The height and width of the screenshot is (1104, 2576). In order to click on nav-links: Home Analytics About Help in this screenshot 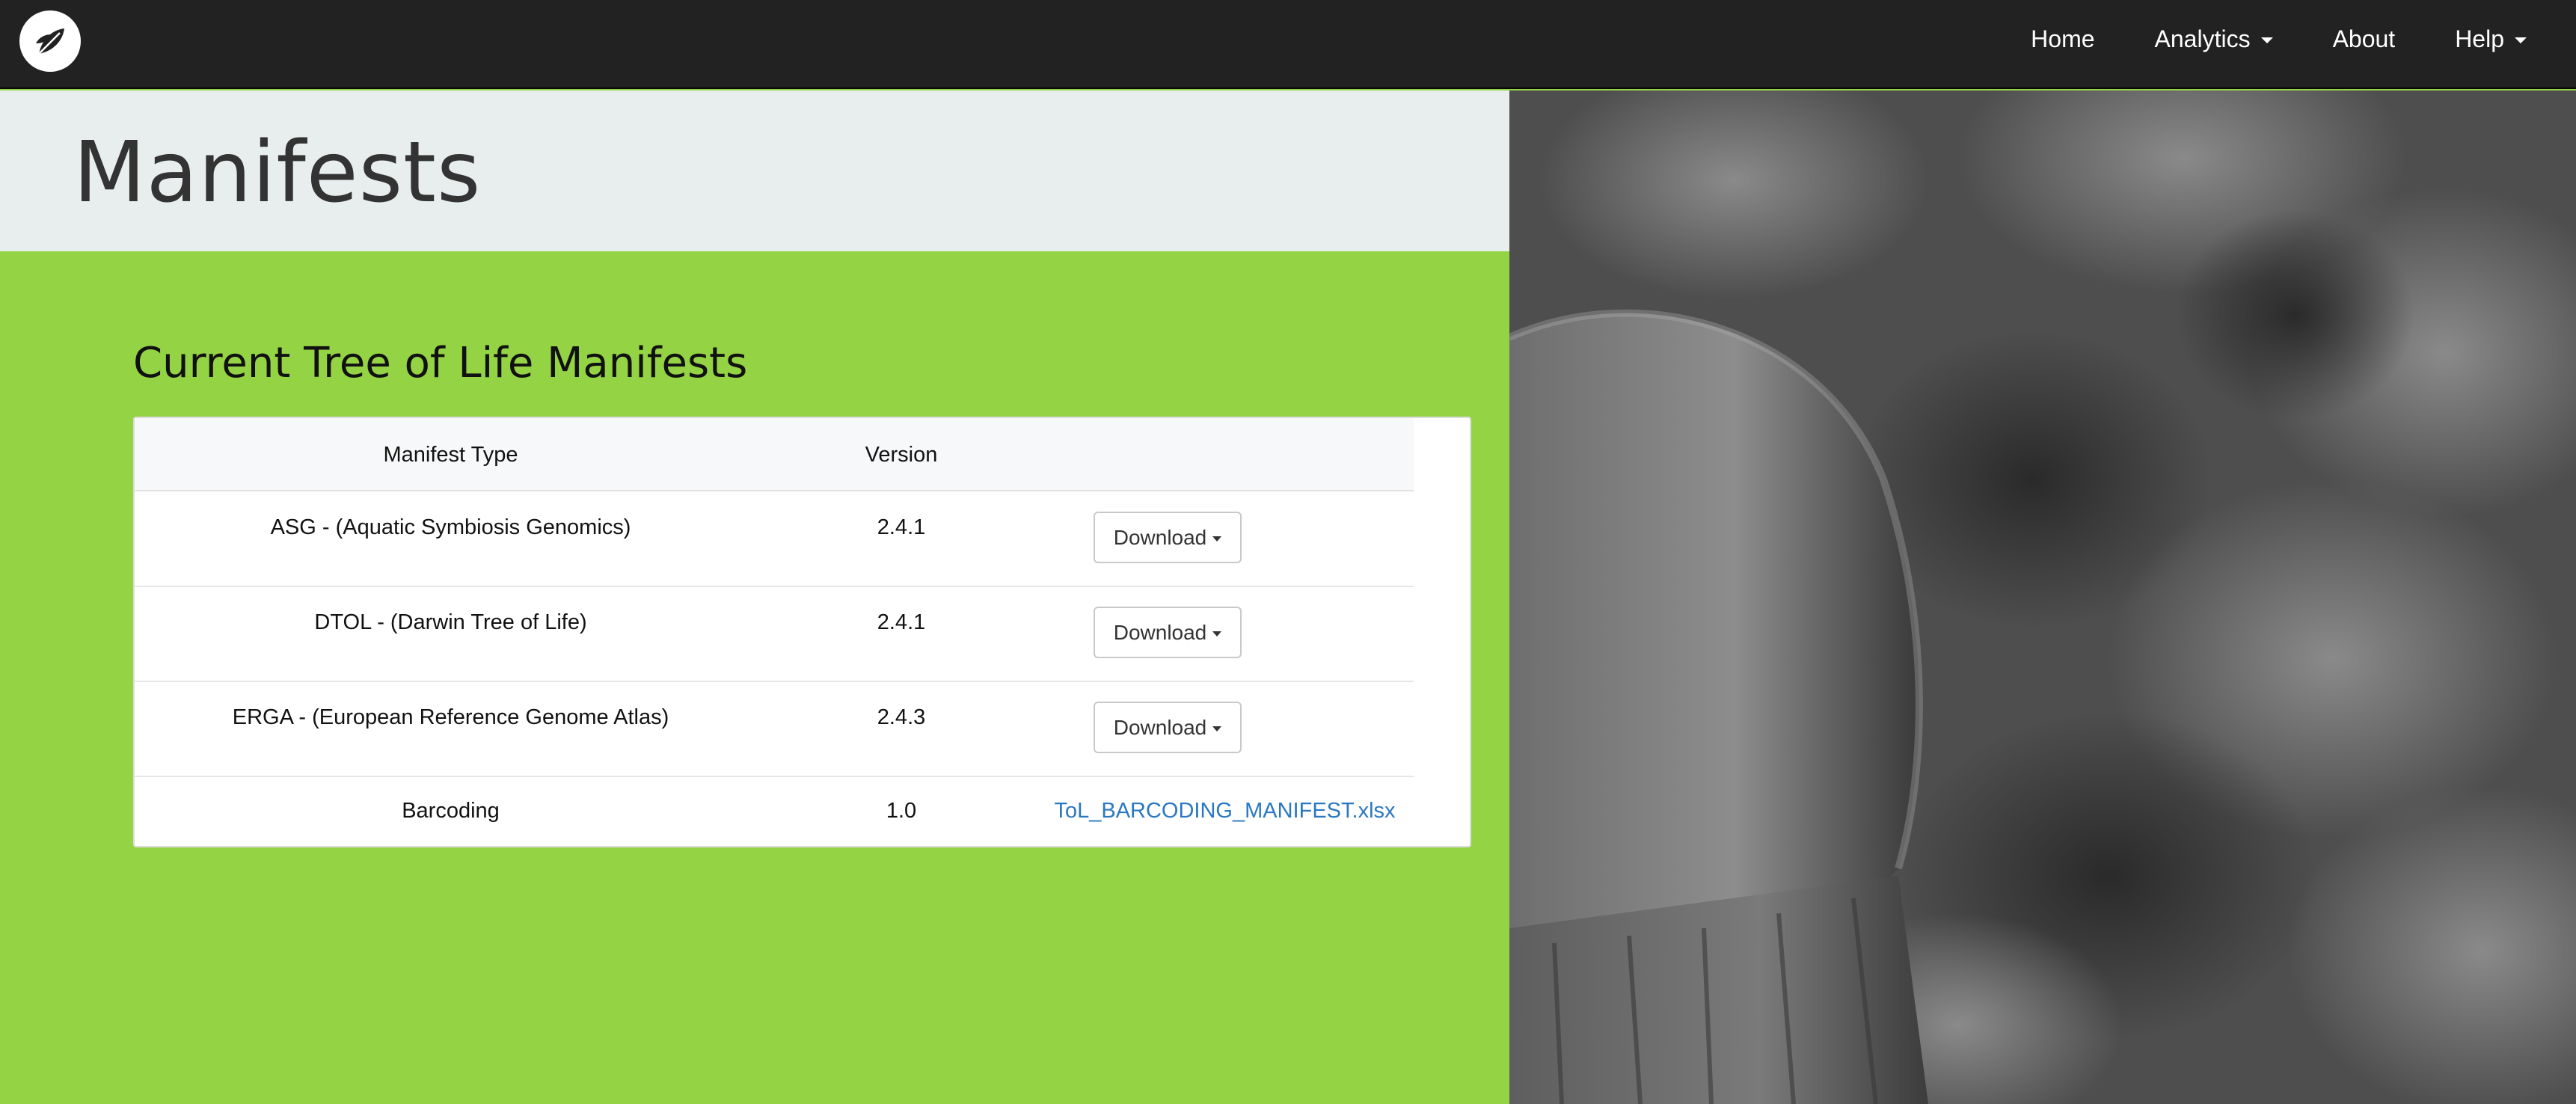, I will do `click(2279, 39)`.